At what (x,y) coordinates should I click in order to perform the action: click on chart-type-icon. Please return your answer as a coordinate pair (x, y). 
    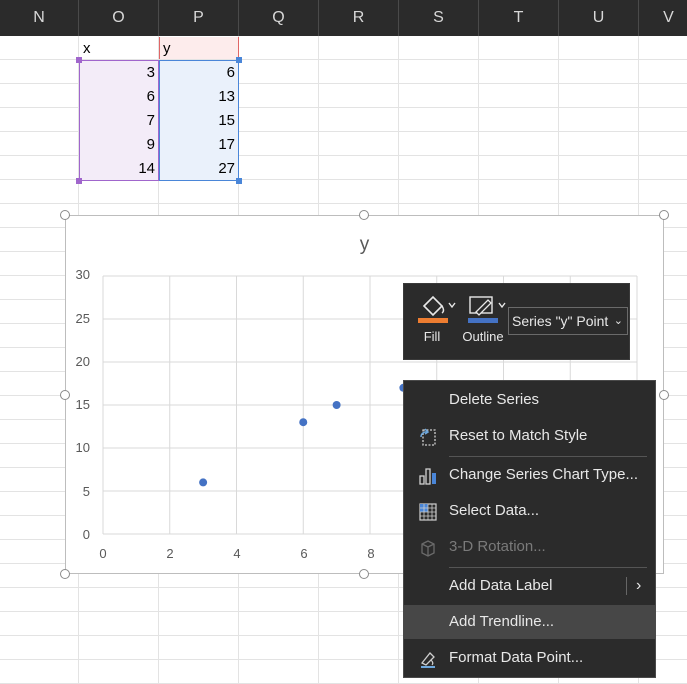
    Looking at the image, I should click on (427, 476).